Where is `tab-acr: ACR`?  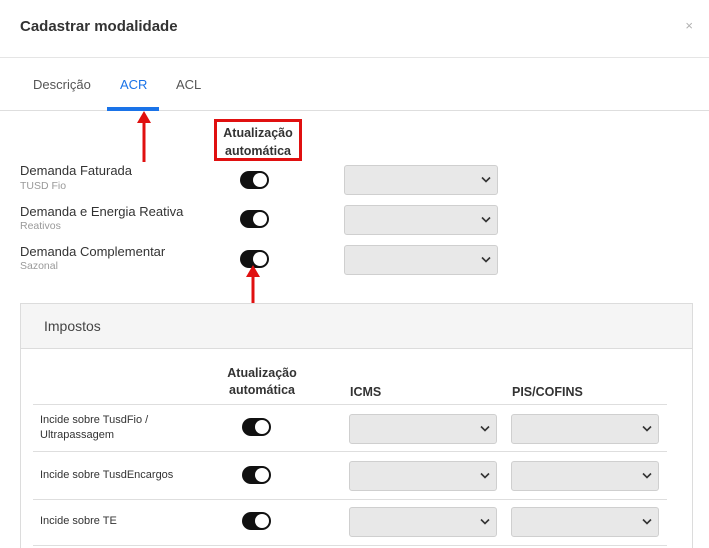
tab-acr: ACR is located at coordinates (133, 84).